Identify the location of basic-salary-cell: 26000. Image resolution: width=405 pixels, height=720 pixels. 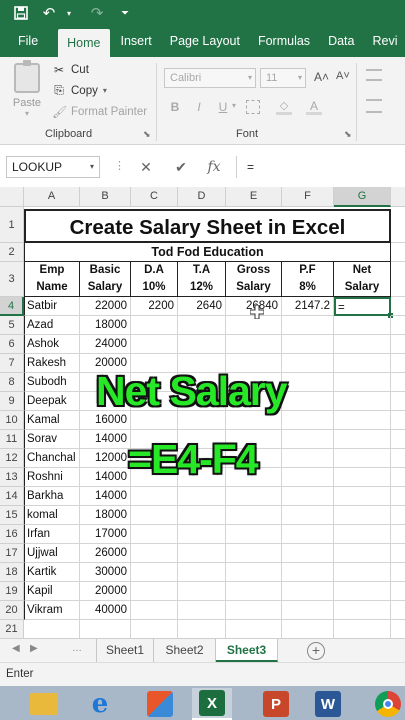
(105, 553).